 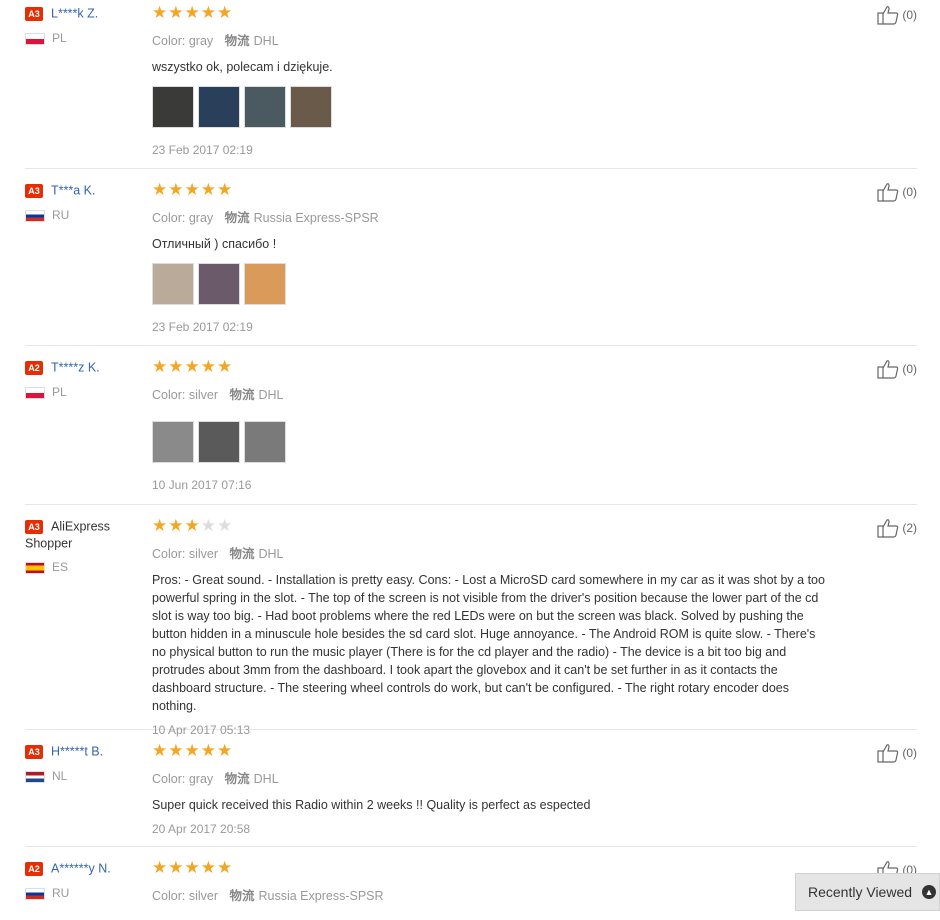 I want to click on review-date: 20 Apr 2017 20:58, so click(x=201, y=829).